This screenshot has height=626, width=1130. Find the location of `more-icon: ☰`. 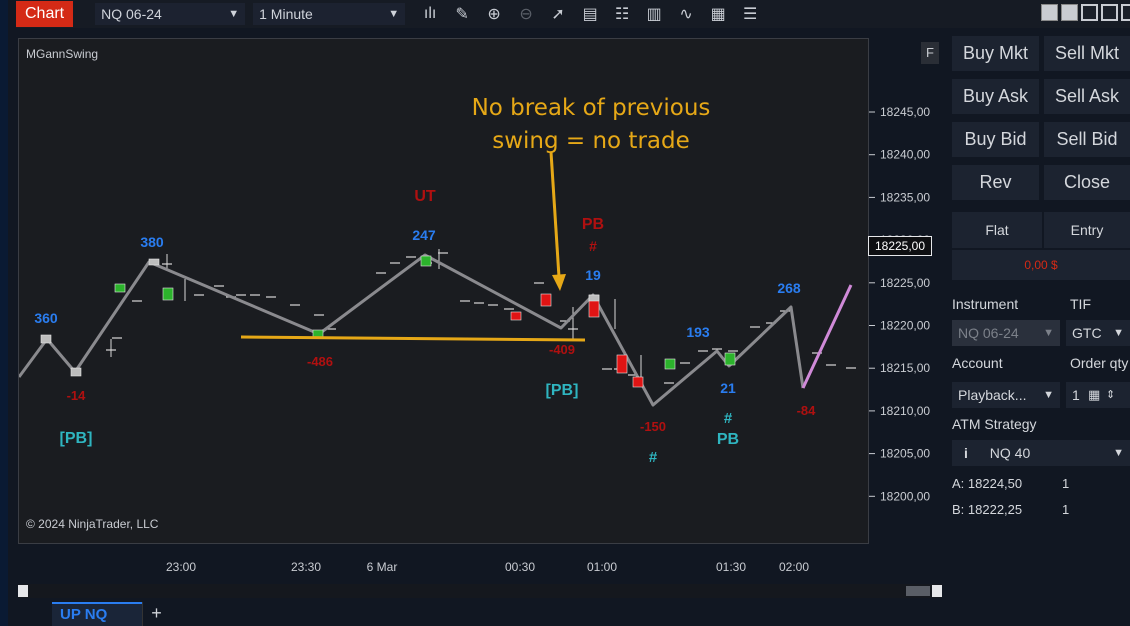

more-icon: ☰ is located at coordinates (750, 14).